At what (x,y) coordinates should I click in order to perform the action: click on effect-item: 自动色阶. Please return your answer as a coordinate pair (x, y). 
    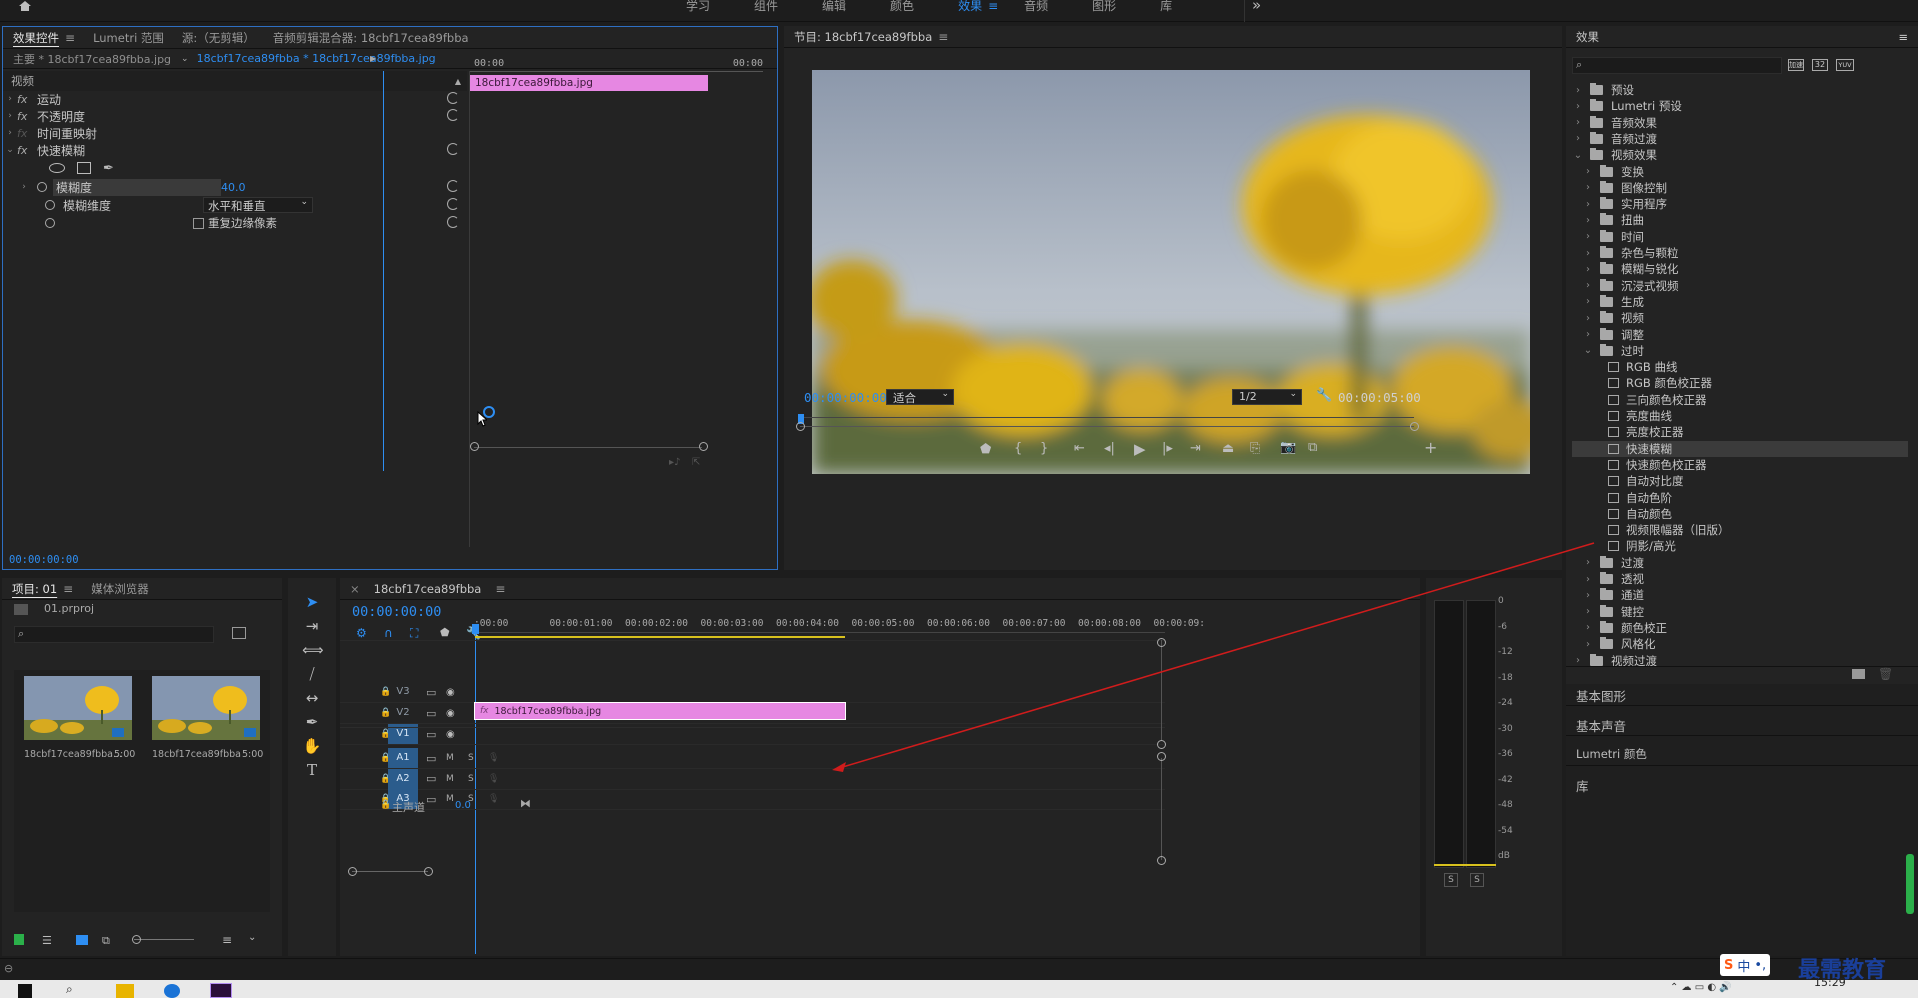
    Looking at the image, I should click on (1740, 498).